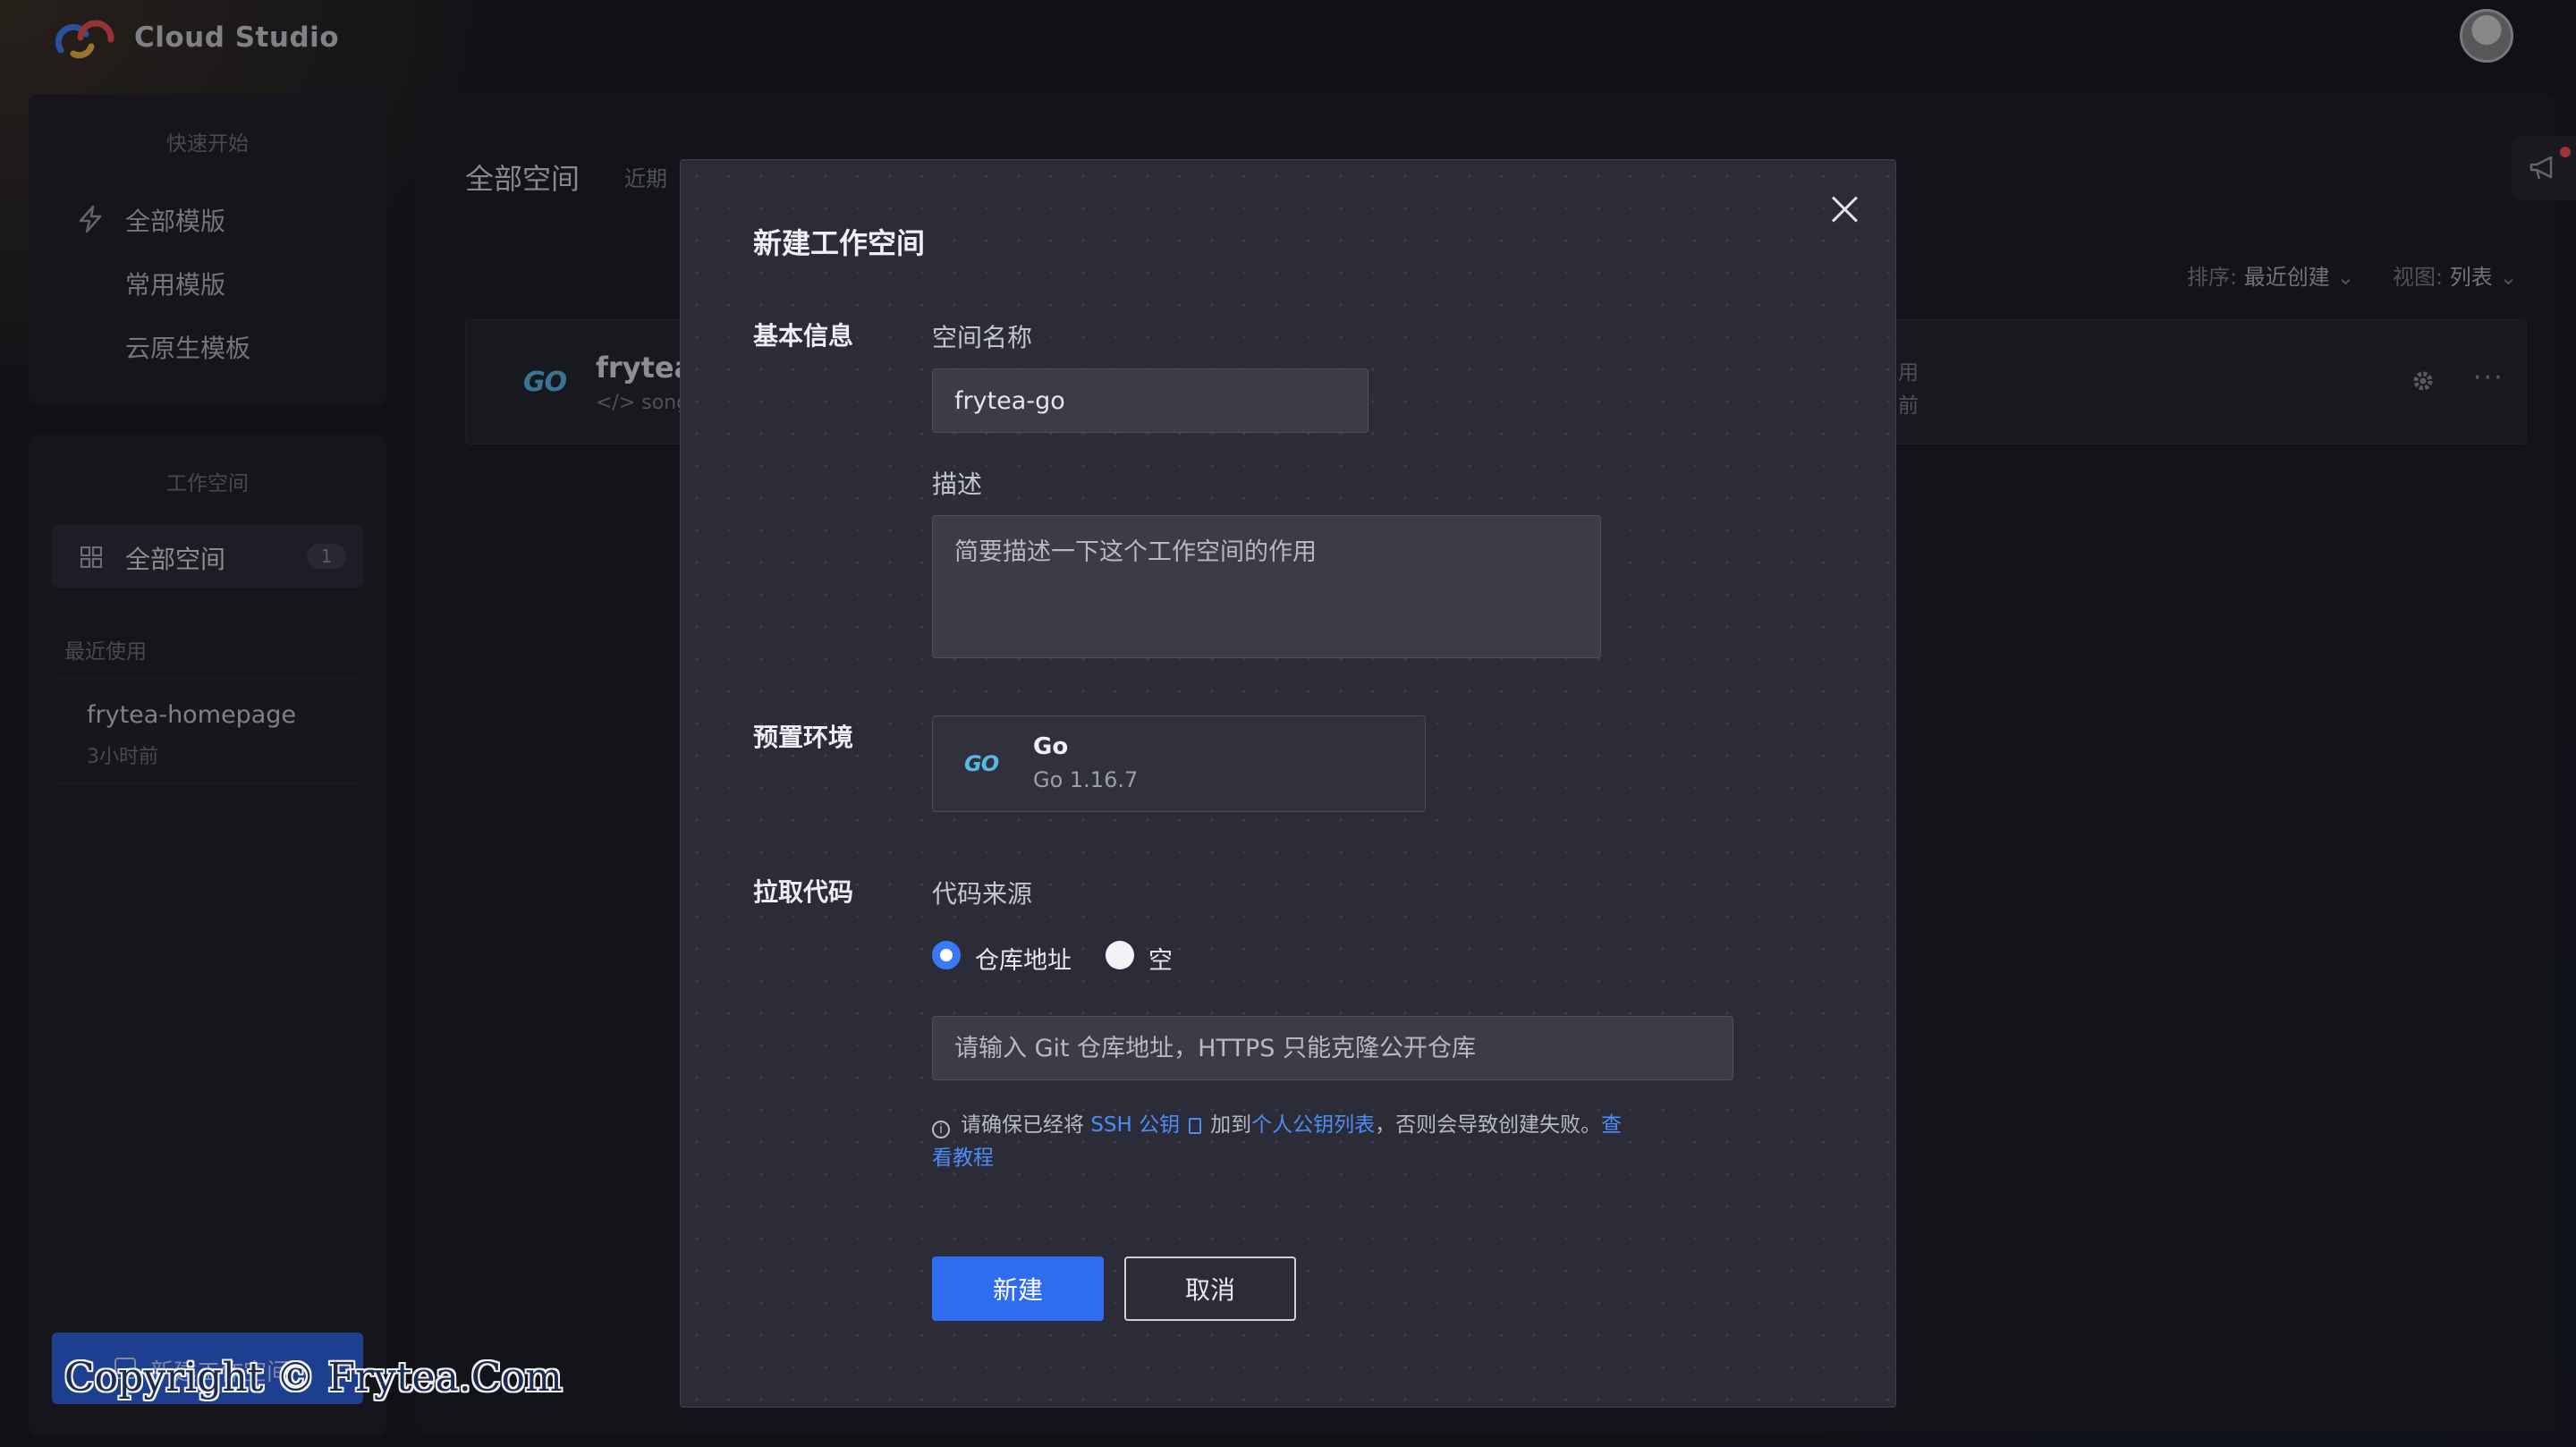 The width and height of the screenshot is (2576, 1447). I want to click on hint-text-mid: 加到, so click(1231, 1125).